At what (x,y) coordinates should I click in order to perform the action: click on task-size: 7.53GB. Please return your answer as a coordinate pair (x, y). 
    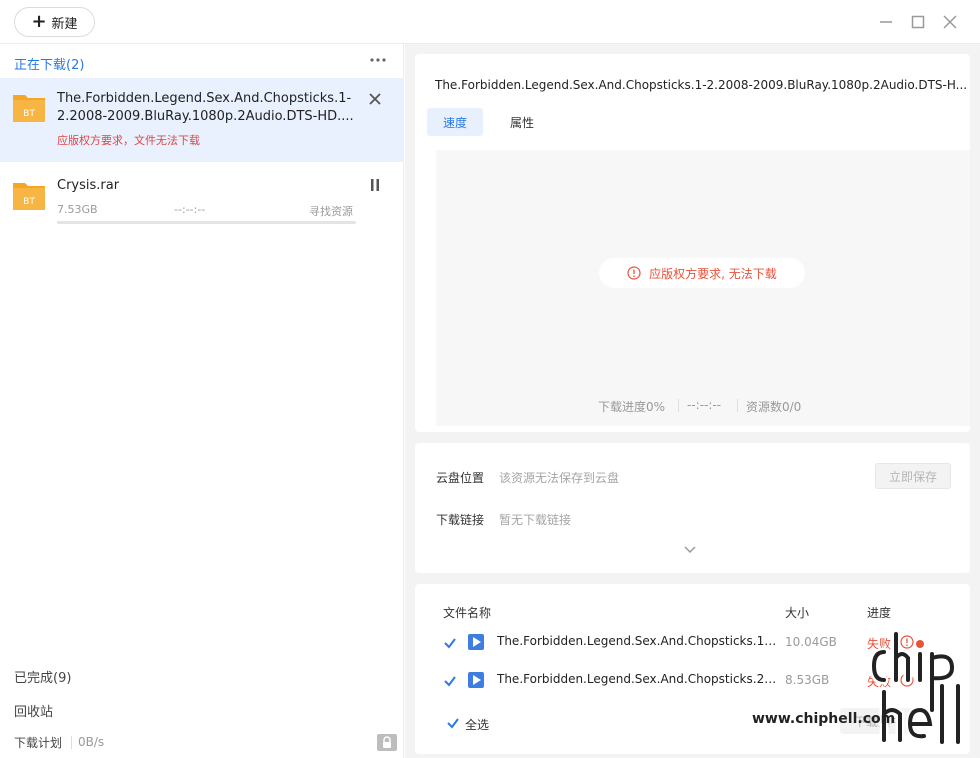
    Looking at the image, I should click on (77, 209).